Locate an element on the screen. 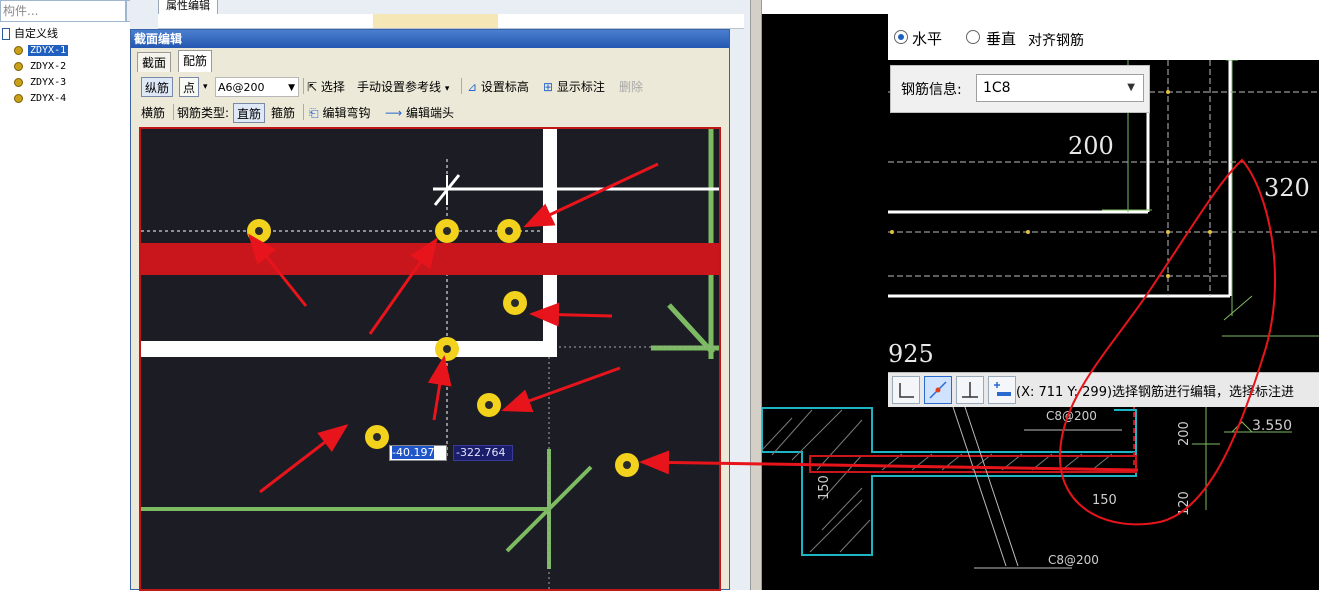 Image resolution: width=1319 pixels, height=591 pixels. end-icon: ⟶ is located at coordinates (394, 113).